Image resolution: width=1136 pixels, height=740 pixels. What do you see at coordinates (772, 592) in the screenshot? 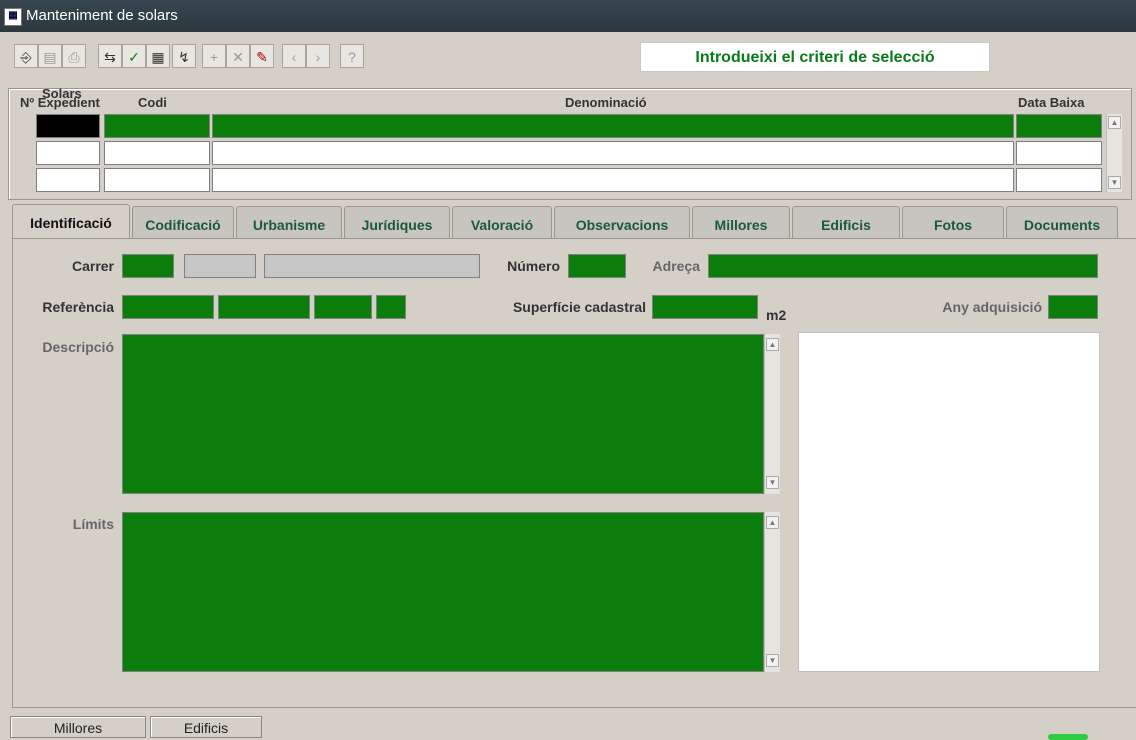
I see `limits-scrollbar: ▲ ▼` at bounding box center [772, 592].